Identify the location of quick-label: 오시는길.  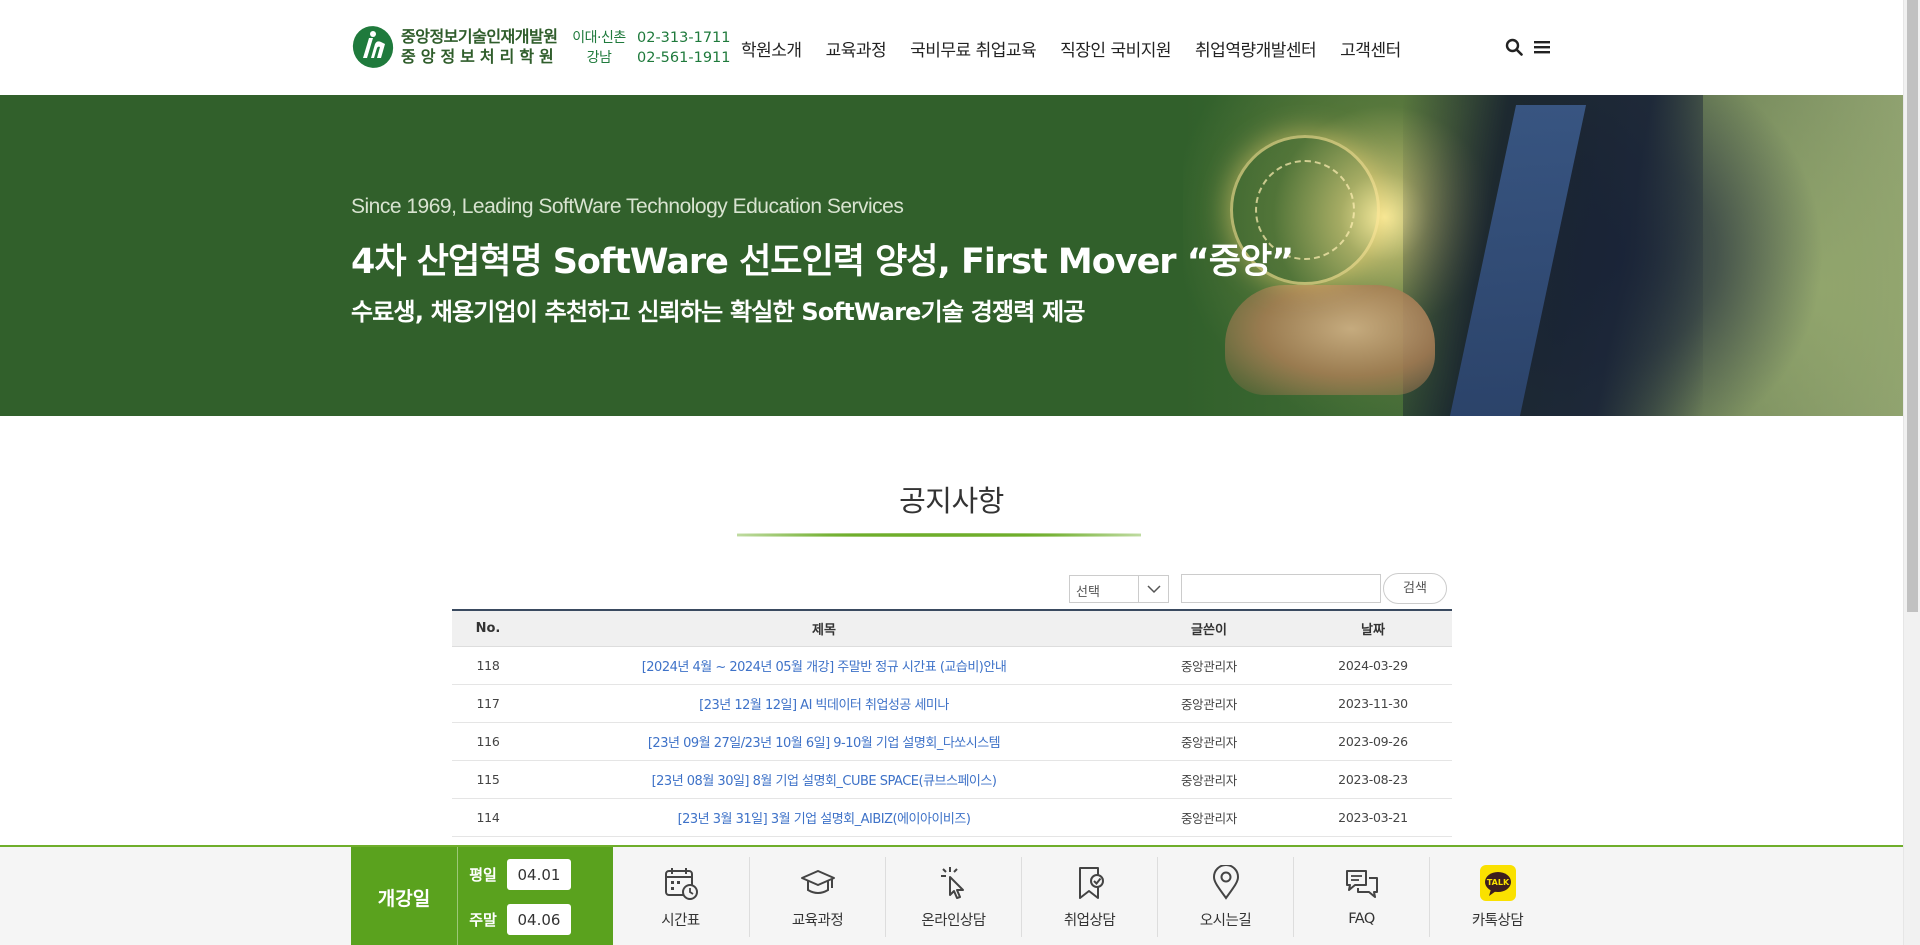
(1225, 920).